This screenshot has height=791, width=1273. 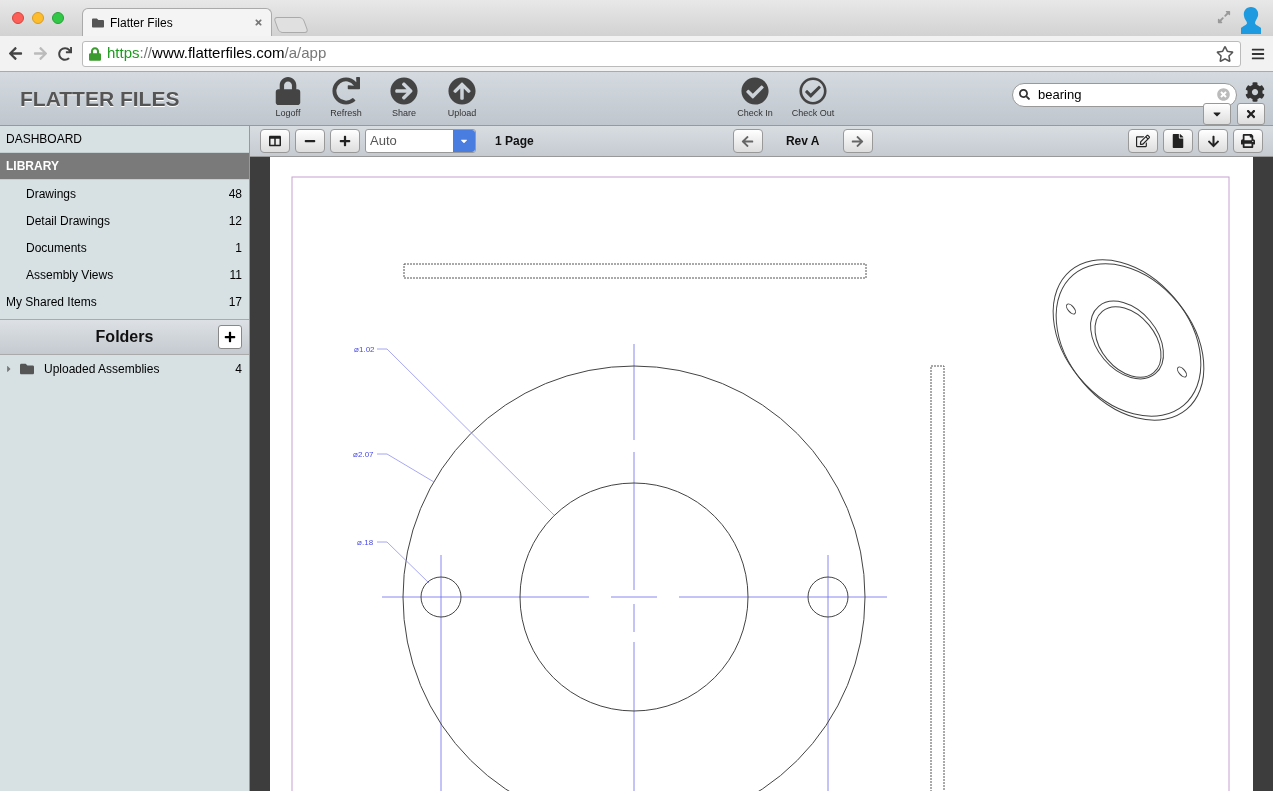 What do you see at coordinates (346, 90) in the screenshot?
I see `refresh-icon` at bounding box center [346, 90].